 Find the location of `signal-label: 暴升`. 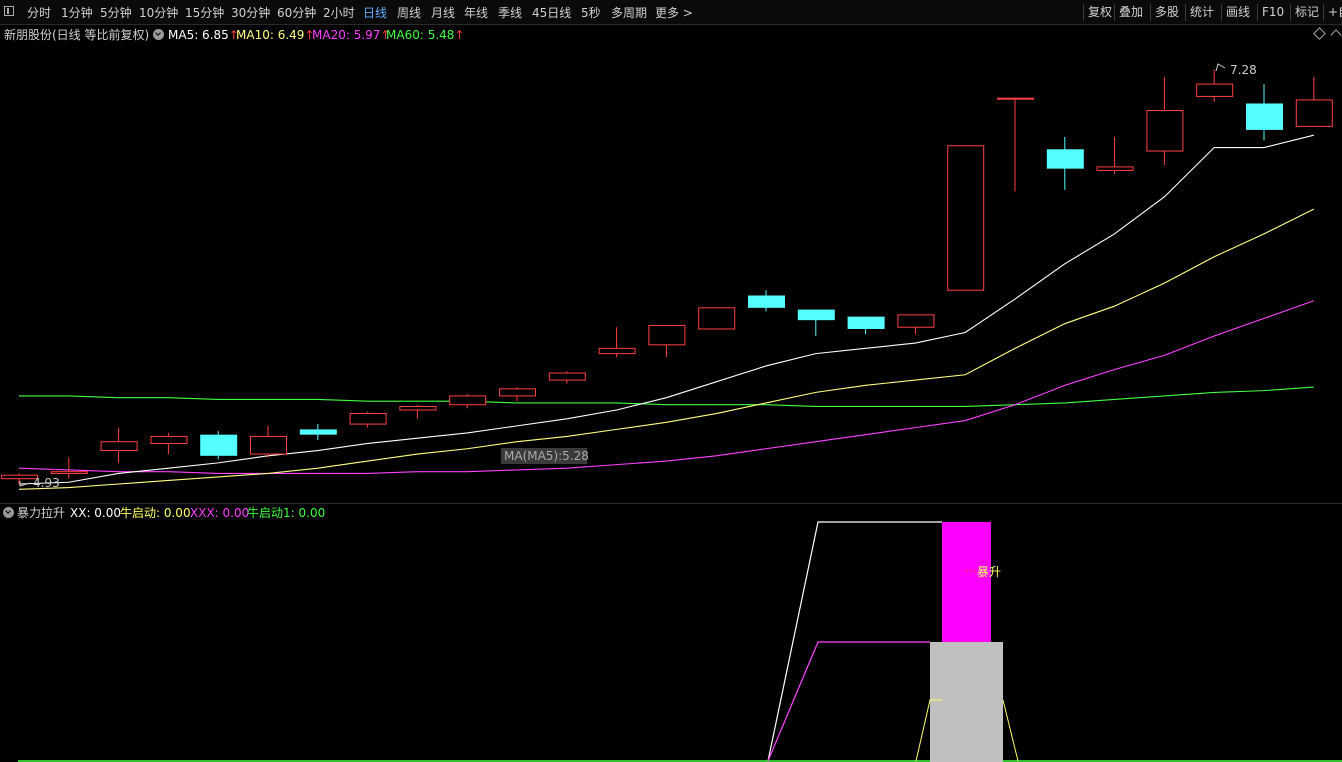

signal-label: 暴升 is located at coordinates (989, 572).